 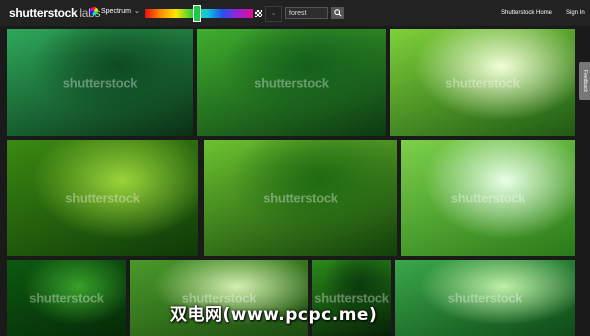 I want to click on photo-leaves-sky: shutterstock, so click(x=488, y=198).